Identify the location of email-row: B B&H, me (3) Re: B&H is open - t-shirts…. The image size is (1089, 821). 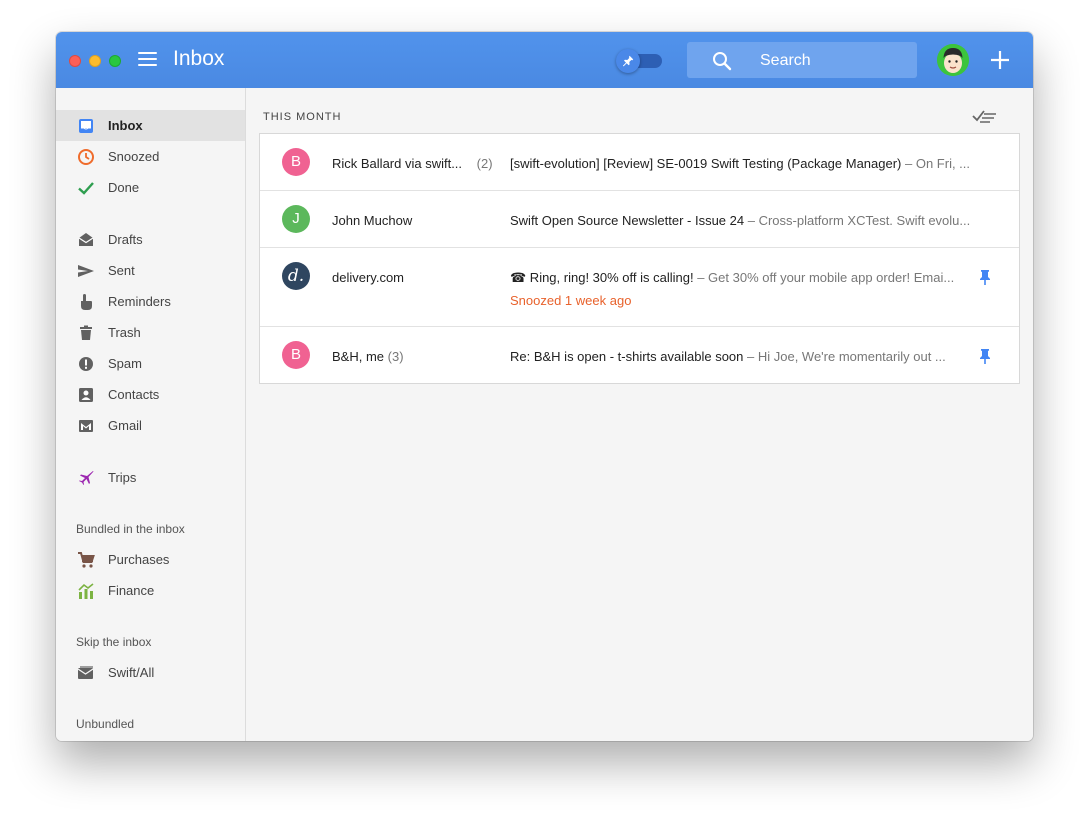
(639, 355).